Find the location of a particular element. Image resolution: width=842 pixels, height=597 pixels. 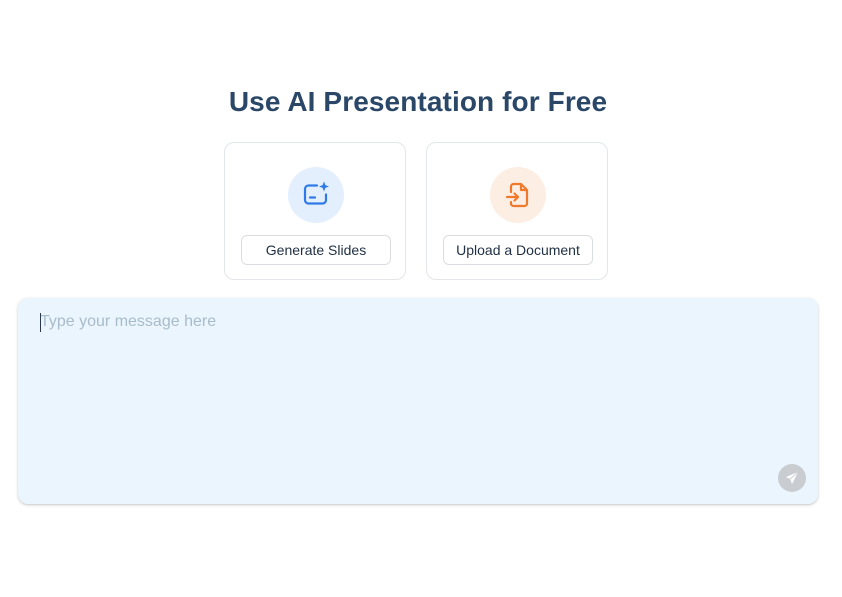

upload-document-button: Upload a Document is located at coordinates (518, 250).